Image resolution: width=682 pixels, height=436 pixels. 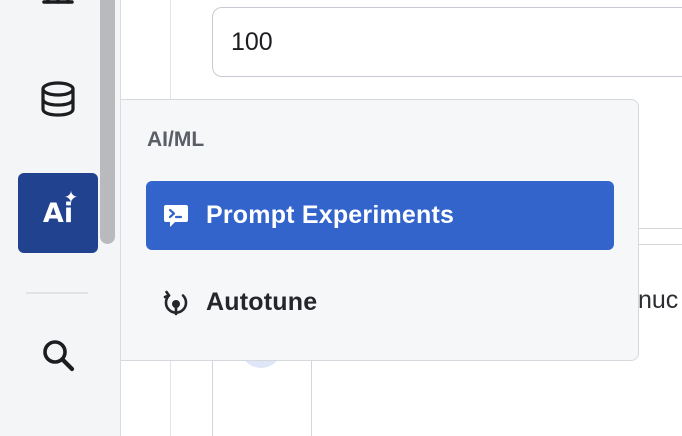 What do you see at coordinates (311, 393) in the screenshot?
I see `panel-border` at bounding box center [311, 393].